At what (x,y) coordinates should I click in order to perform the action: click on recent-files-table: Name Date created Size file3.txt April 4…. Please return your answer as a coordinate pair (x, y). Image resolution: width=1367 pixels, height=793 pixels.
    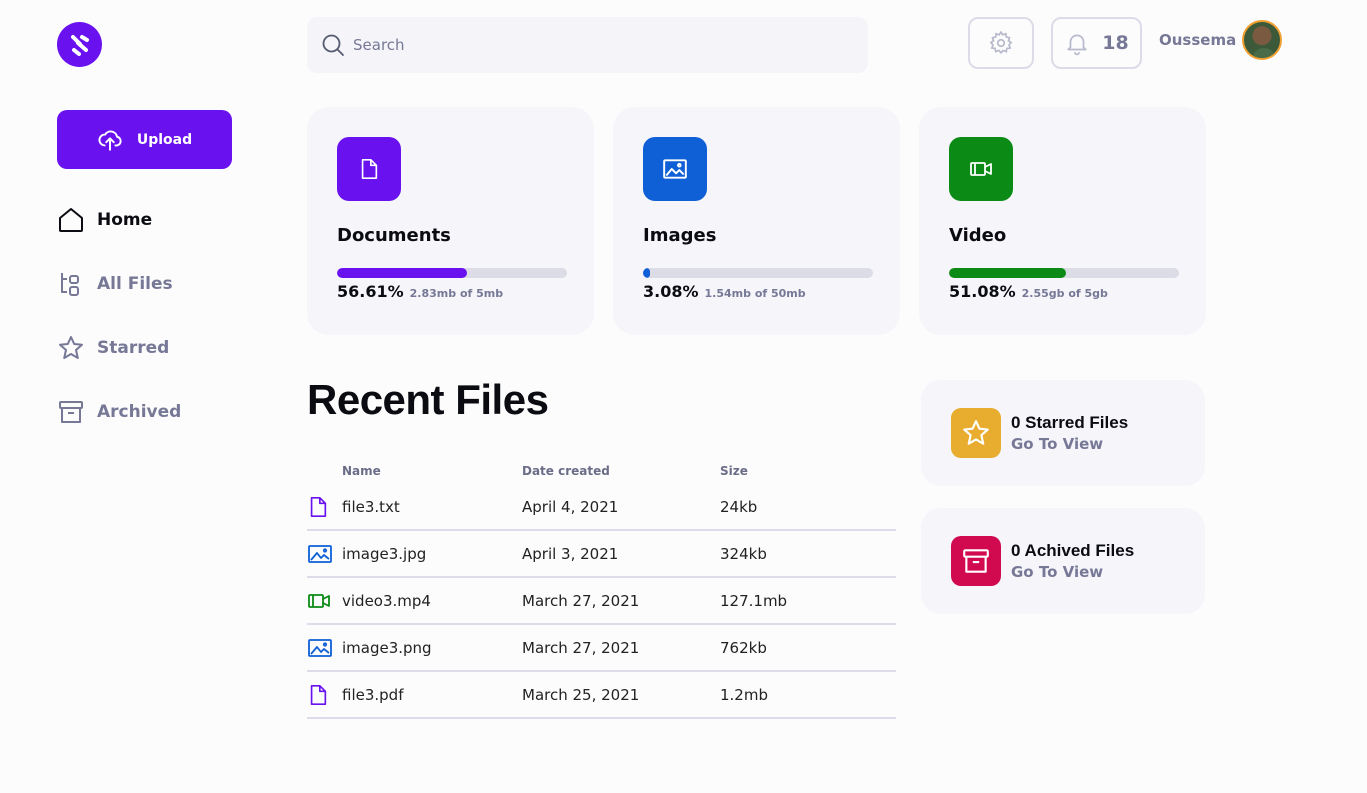
    Looking at the image, I should click on (601, 591).